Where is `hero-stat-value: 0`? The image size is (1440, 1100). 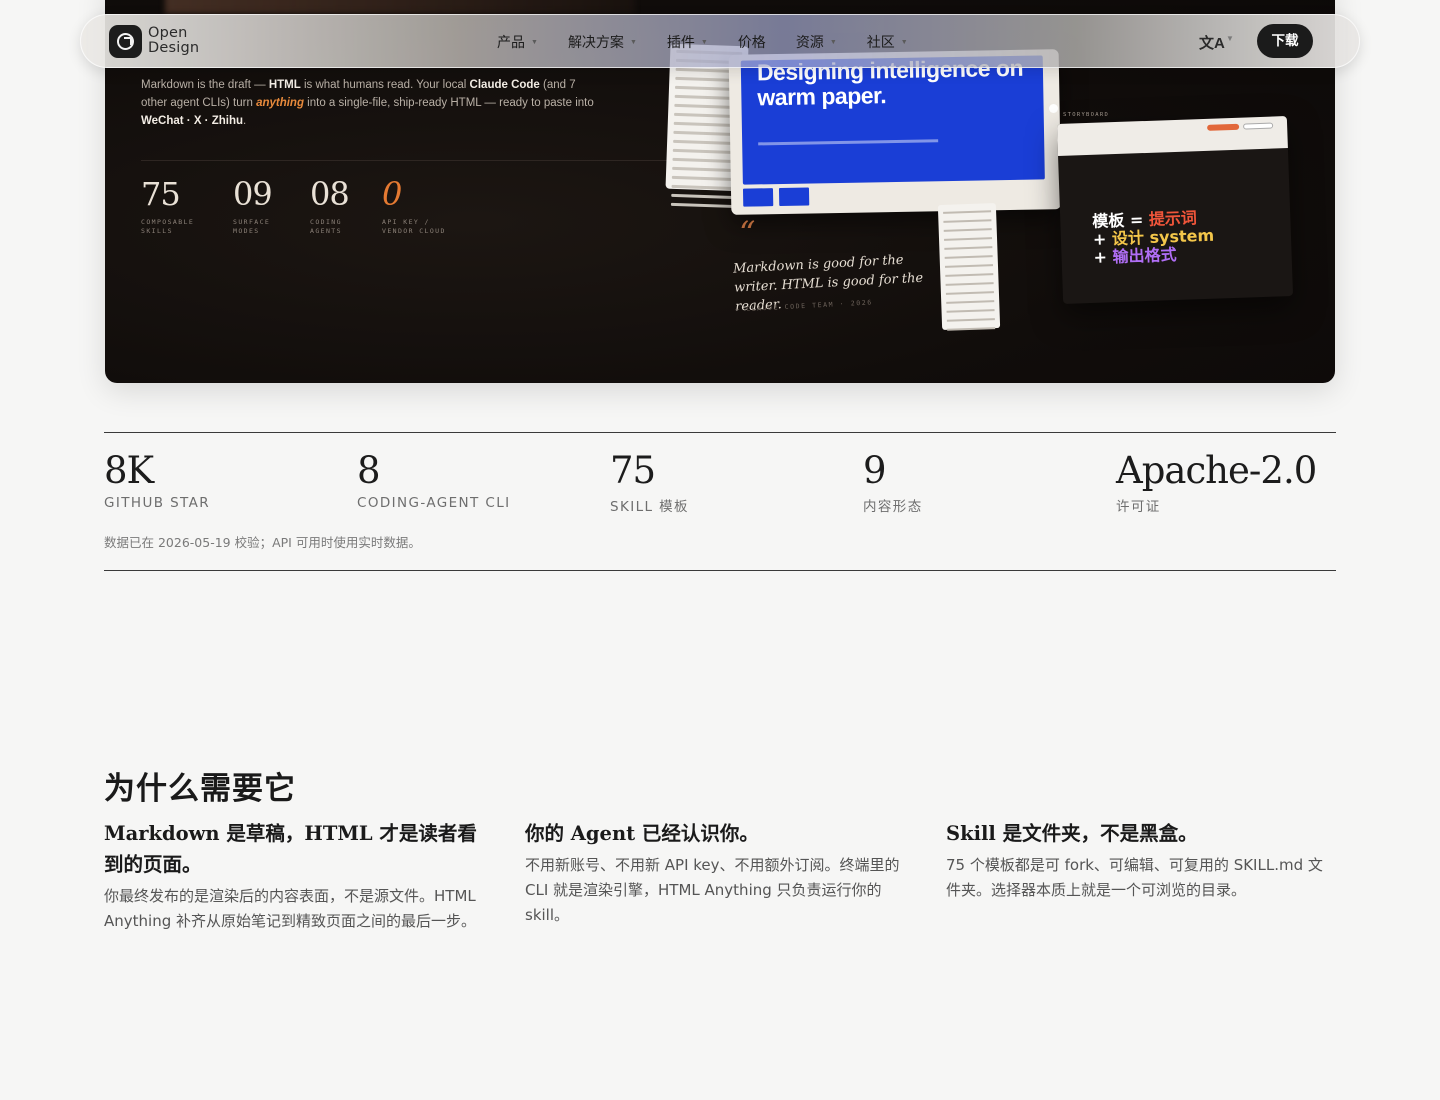
hero-stat-value: 0 is located at coordinates (392, 194).